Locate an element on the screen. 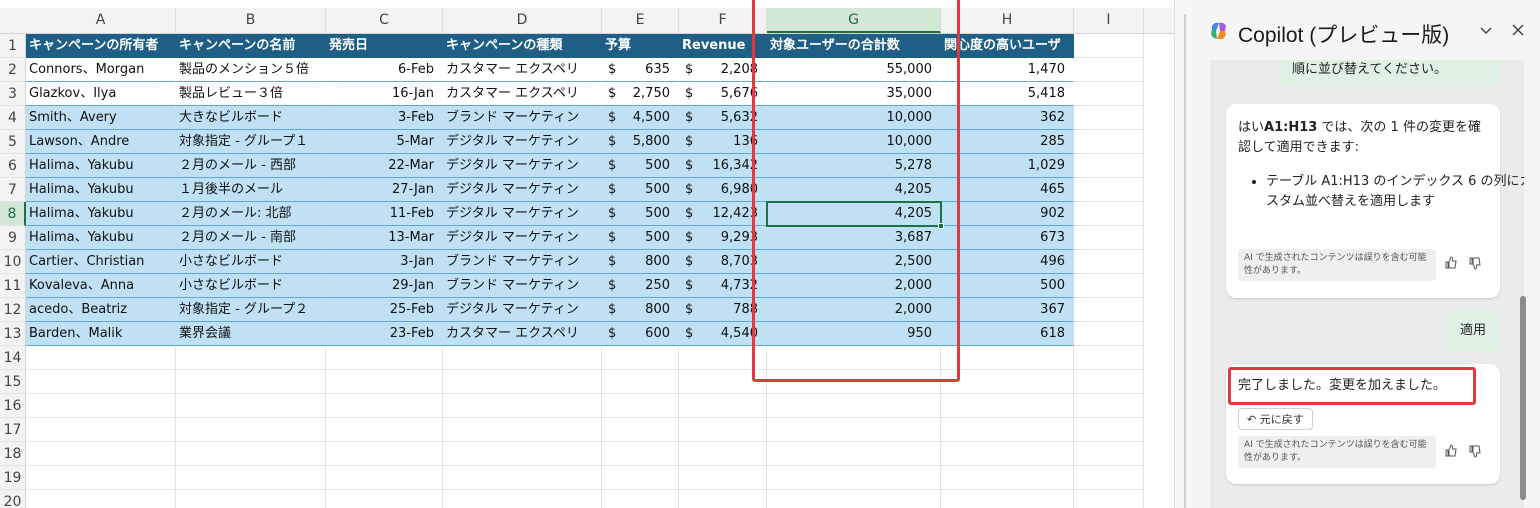 The height and width of the screenshot is (508, 1540). cell-H13: 618 is located at coordinates (1007, 334).